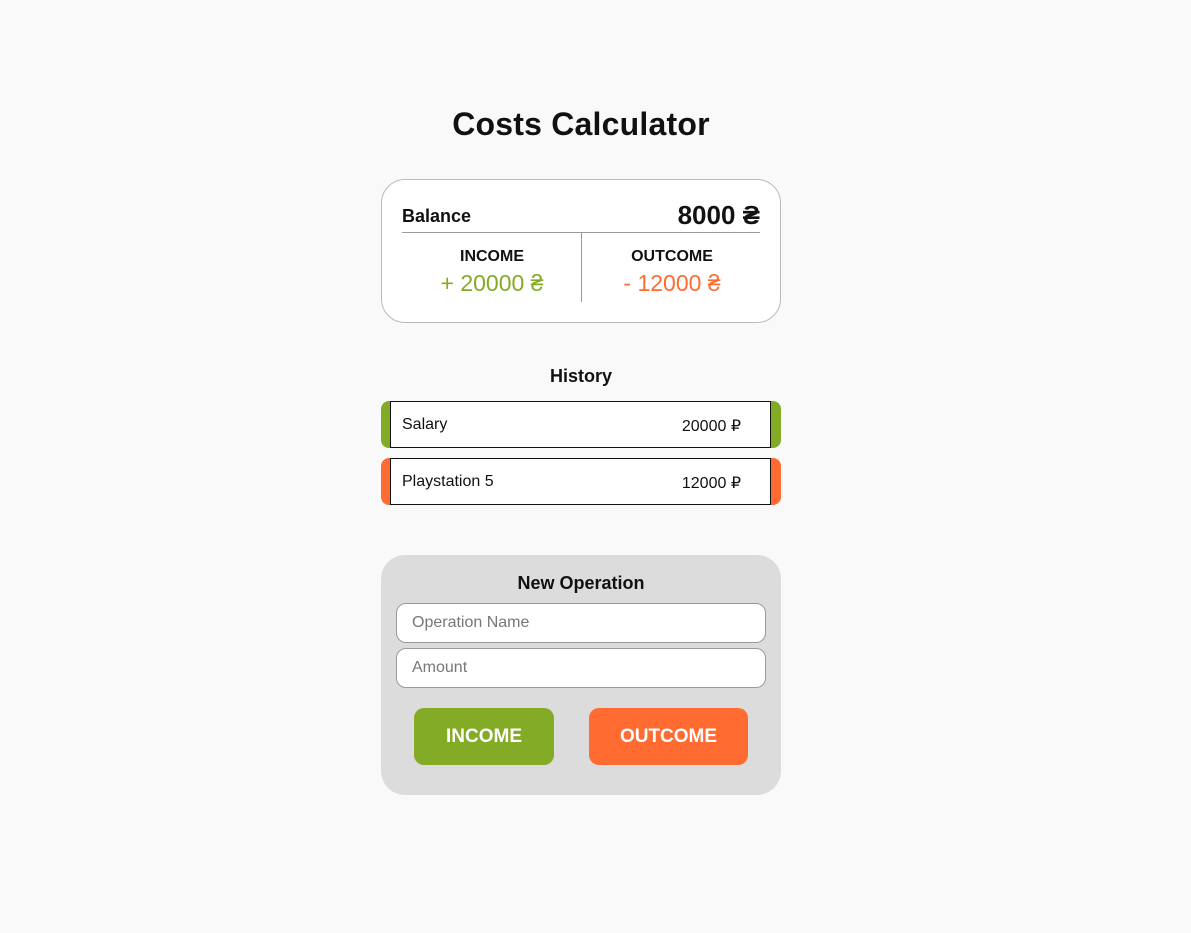  What do you see at coordinates (437, 216) in the screenshot?
I see `balance-label: Balance` at bounding box center [437, 216].